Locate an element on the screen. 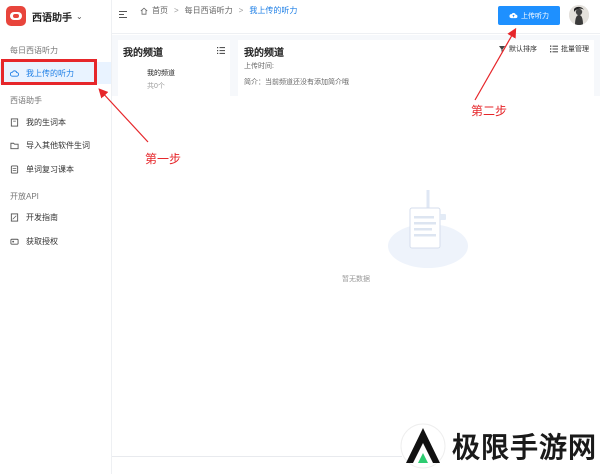  watermark: 极限手游网 is located at coordinates (500, 446).